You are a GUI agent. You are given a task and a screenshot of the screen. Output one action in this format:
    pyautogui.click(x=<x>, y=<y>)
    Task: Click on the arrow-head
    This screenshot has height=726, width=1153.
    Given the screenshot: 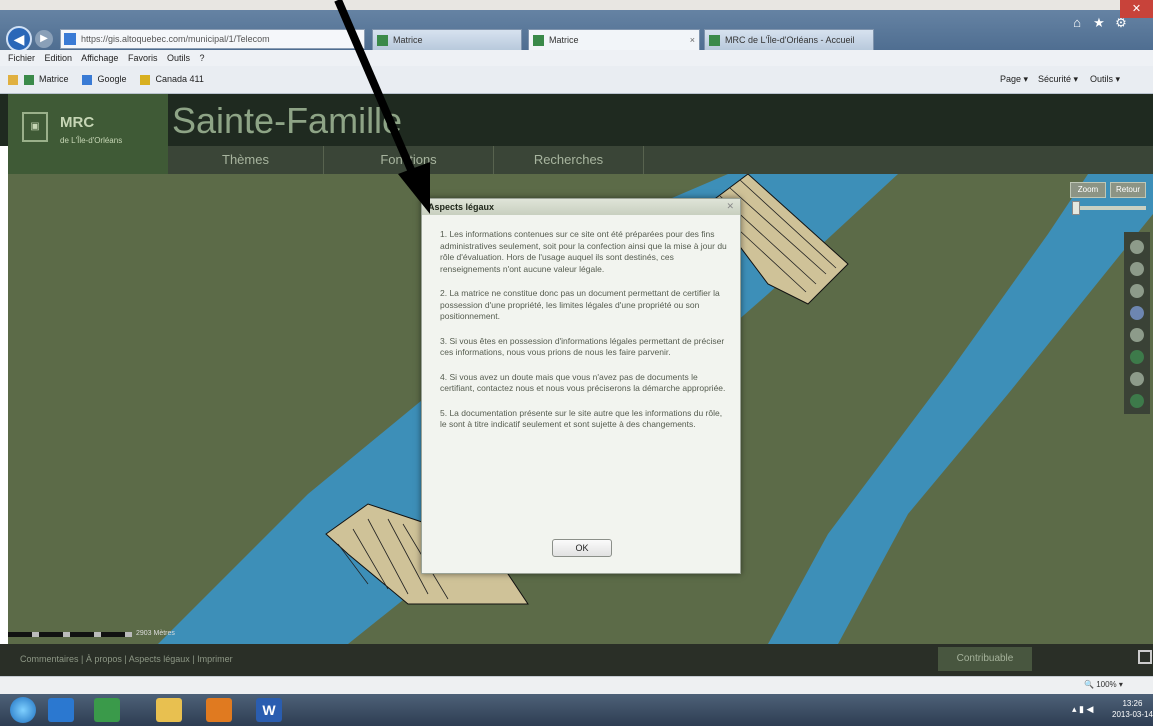 What is the action you would take?
    pyautogui.click(x=414, y=188)
    